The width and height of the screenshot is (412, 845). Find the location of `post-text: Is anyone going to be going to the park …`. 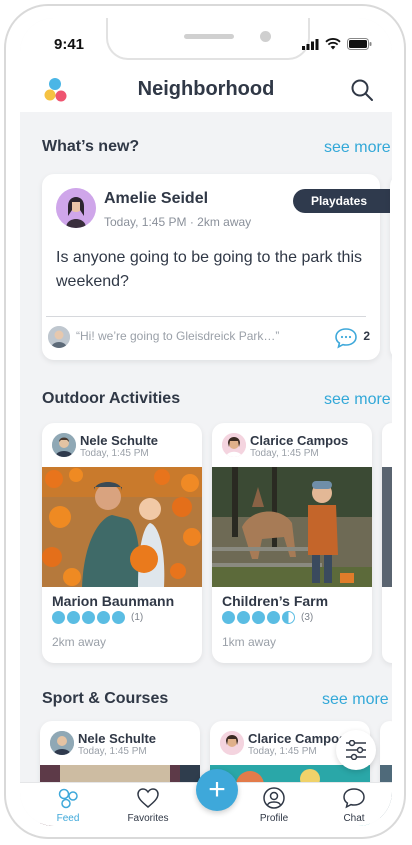

post-text: Is anyone going to be going to the park … is located at coordinates (209, 269).